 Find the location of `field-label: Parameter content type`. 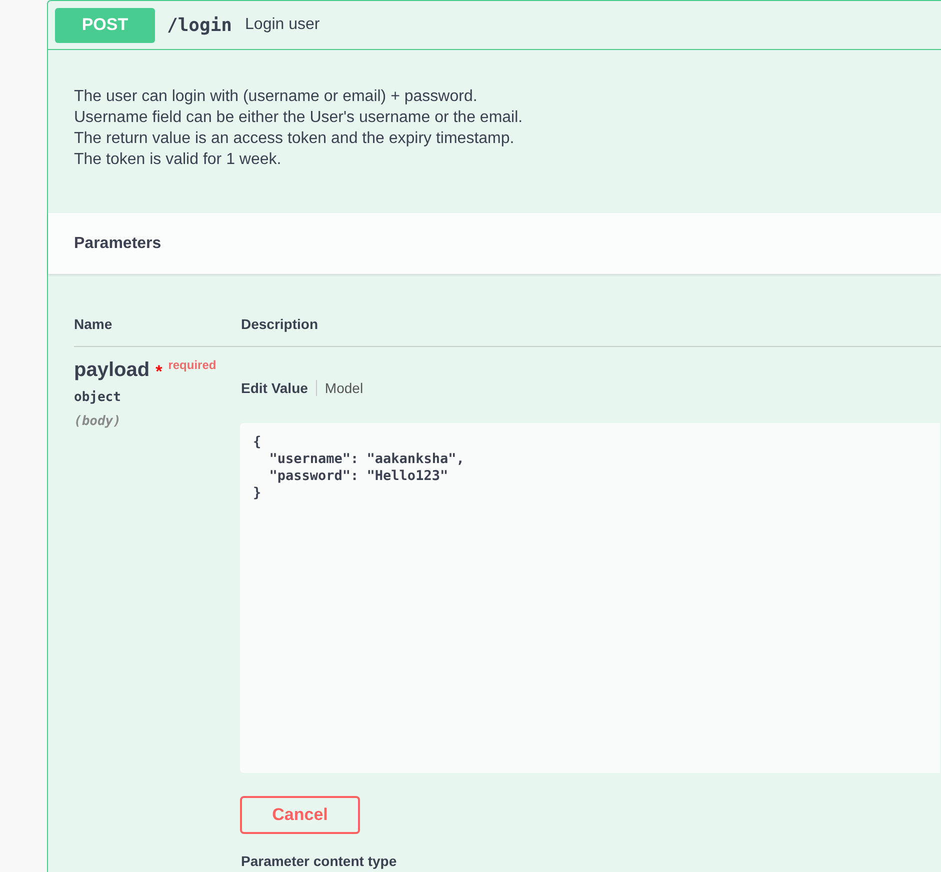

field-label: Parameter content type is located at coordinates (319, 861).